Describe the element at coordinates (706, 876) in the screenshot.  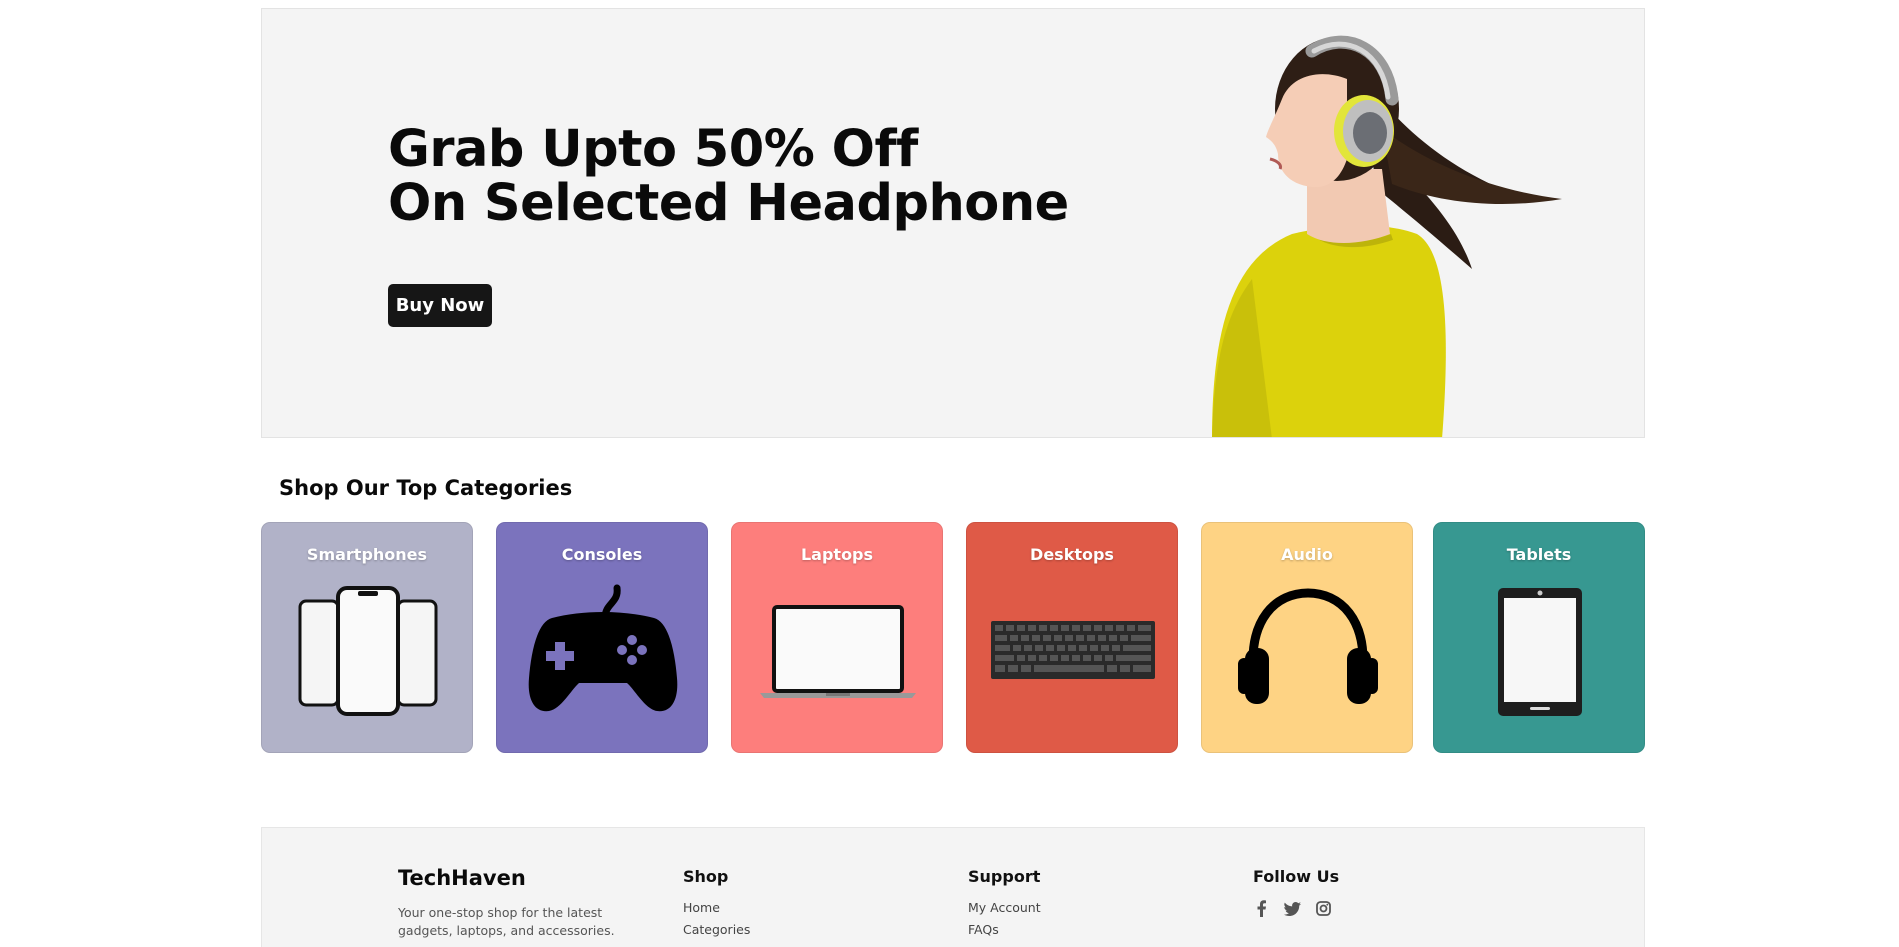
I see `footer-shop-title: Shop` at that location.